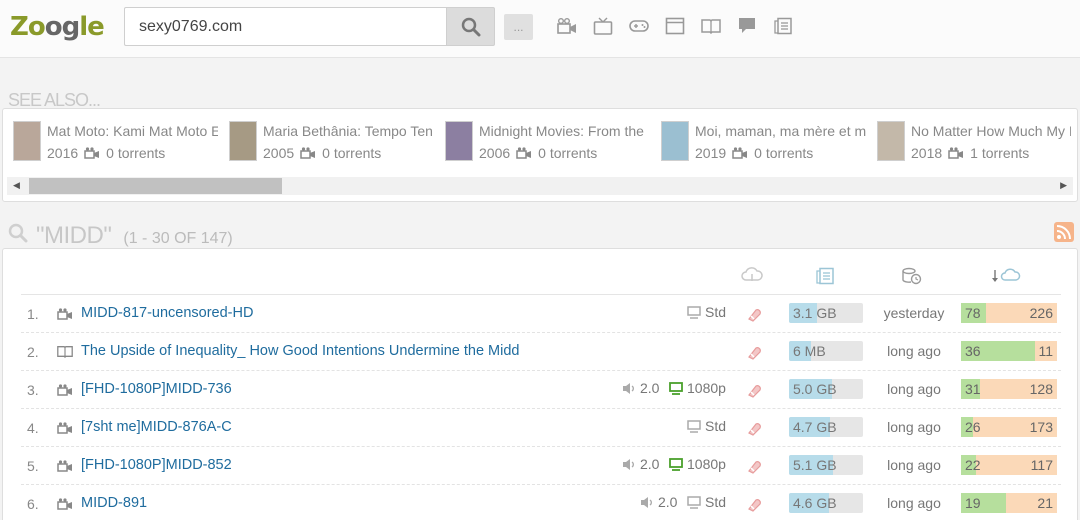 Image resolution: width=1080 pixels, height=520 pixels. Describe the element at coordinates (912, 276) in the screenshot. I see `date-header-icon` at that location.